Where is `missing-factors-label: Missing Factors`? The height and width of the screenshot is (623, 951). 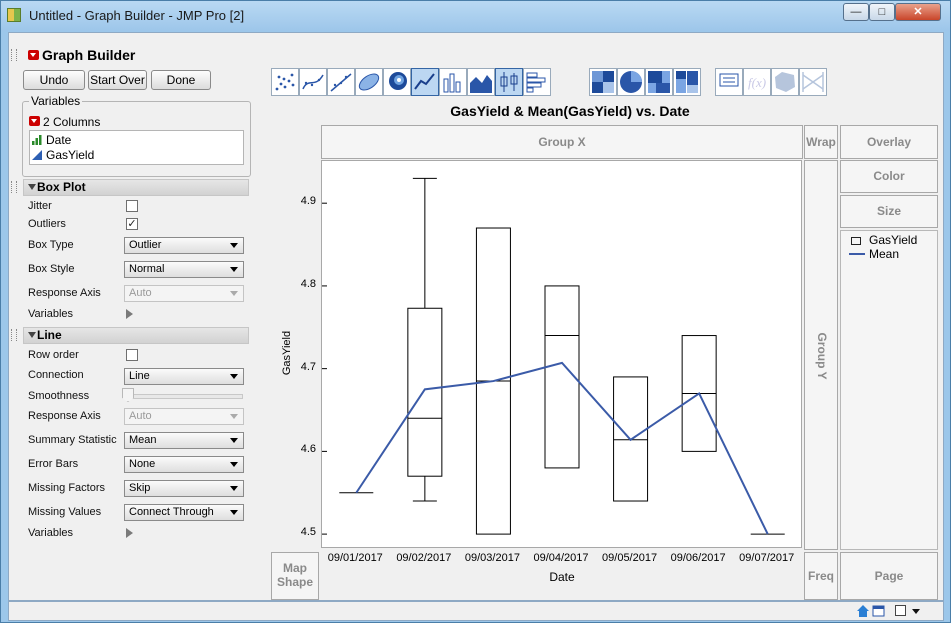
missing-factors-label: Missing Factors is located at coordinates (67, 488).